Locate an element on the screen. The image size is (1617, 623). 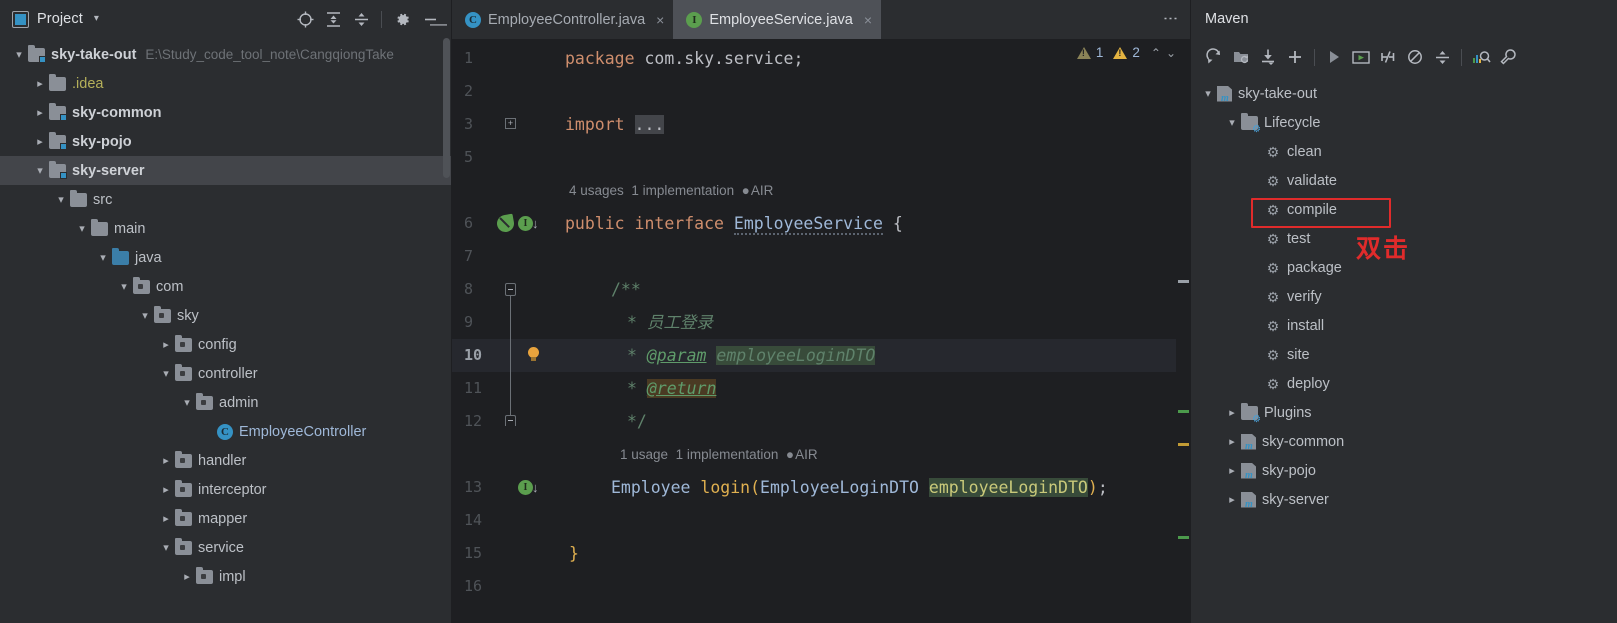
dependency-analyzer-icon is located at coordinates (1481, 57).